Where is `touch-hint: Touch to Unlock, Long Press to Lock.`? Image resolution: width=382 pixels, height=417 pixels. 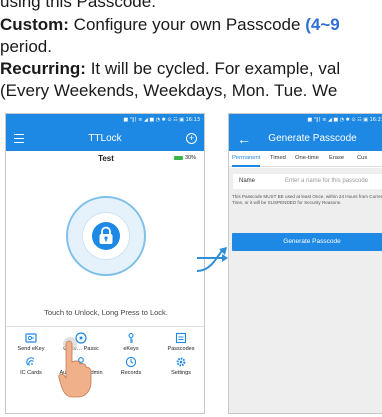
touch-hint: Touch to Unlock, Long Press to Lock. is located at coordinates (106, 312).